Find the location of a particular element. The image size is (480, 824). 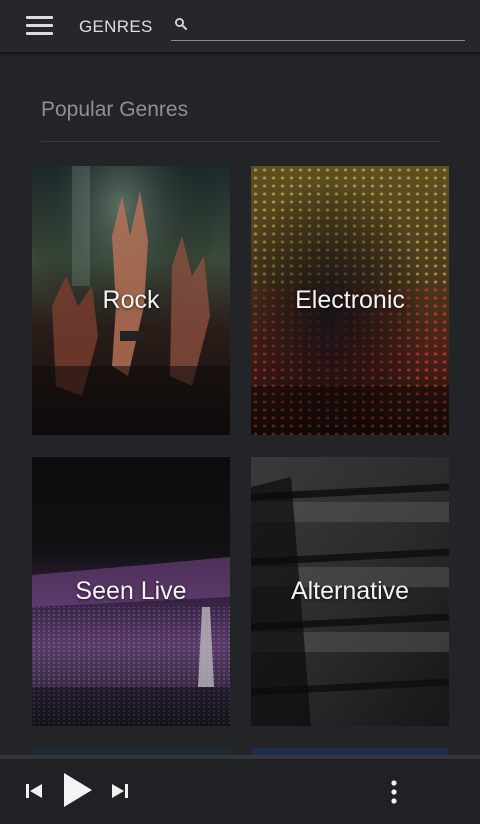

genre-tile-electronic: Electronic is located at coordinates (350, 300).